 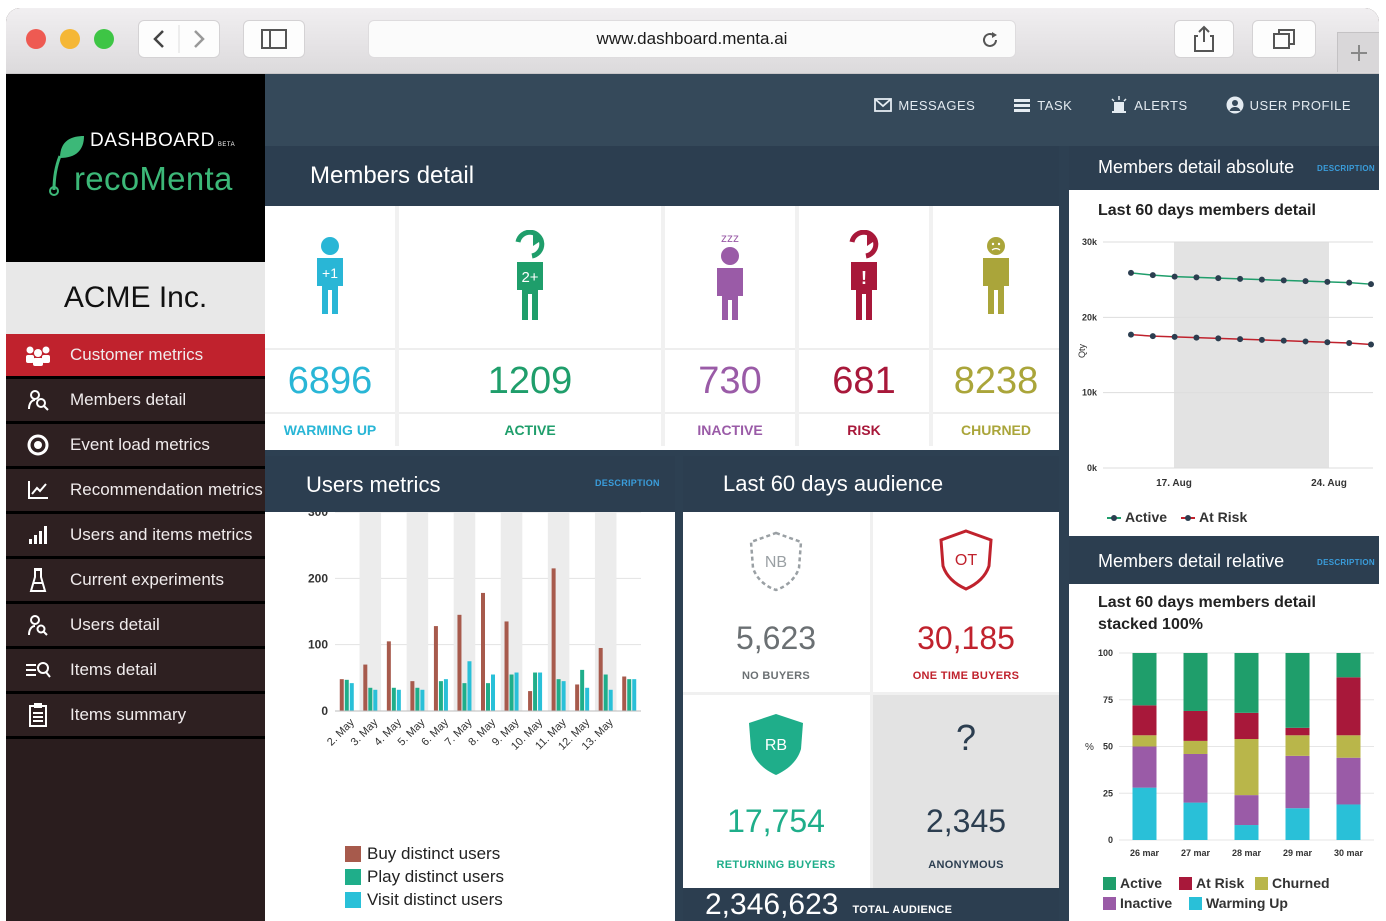 What do you see at coordinates (135, 168) in the screenshot?
I see `brand-logo: DASHBOARD BETA recoMenta` at bounding box center [135, 168].